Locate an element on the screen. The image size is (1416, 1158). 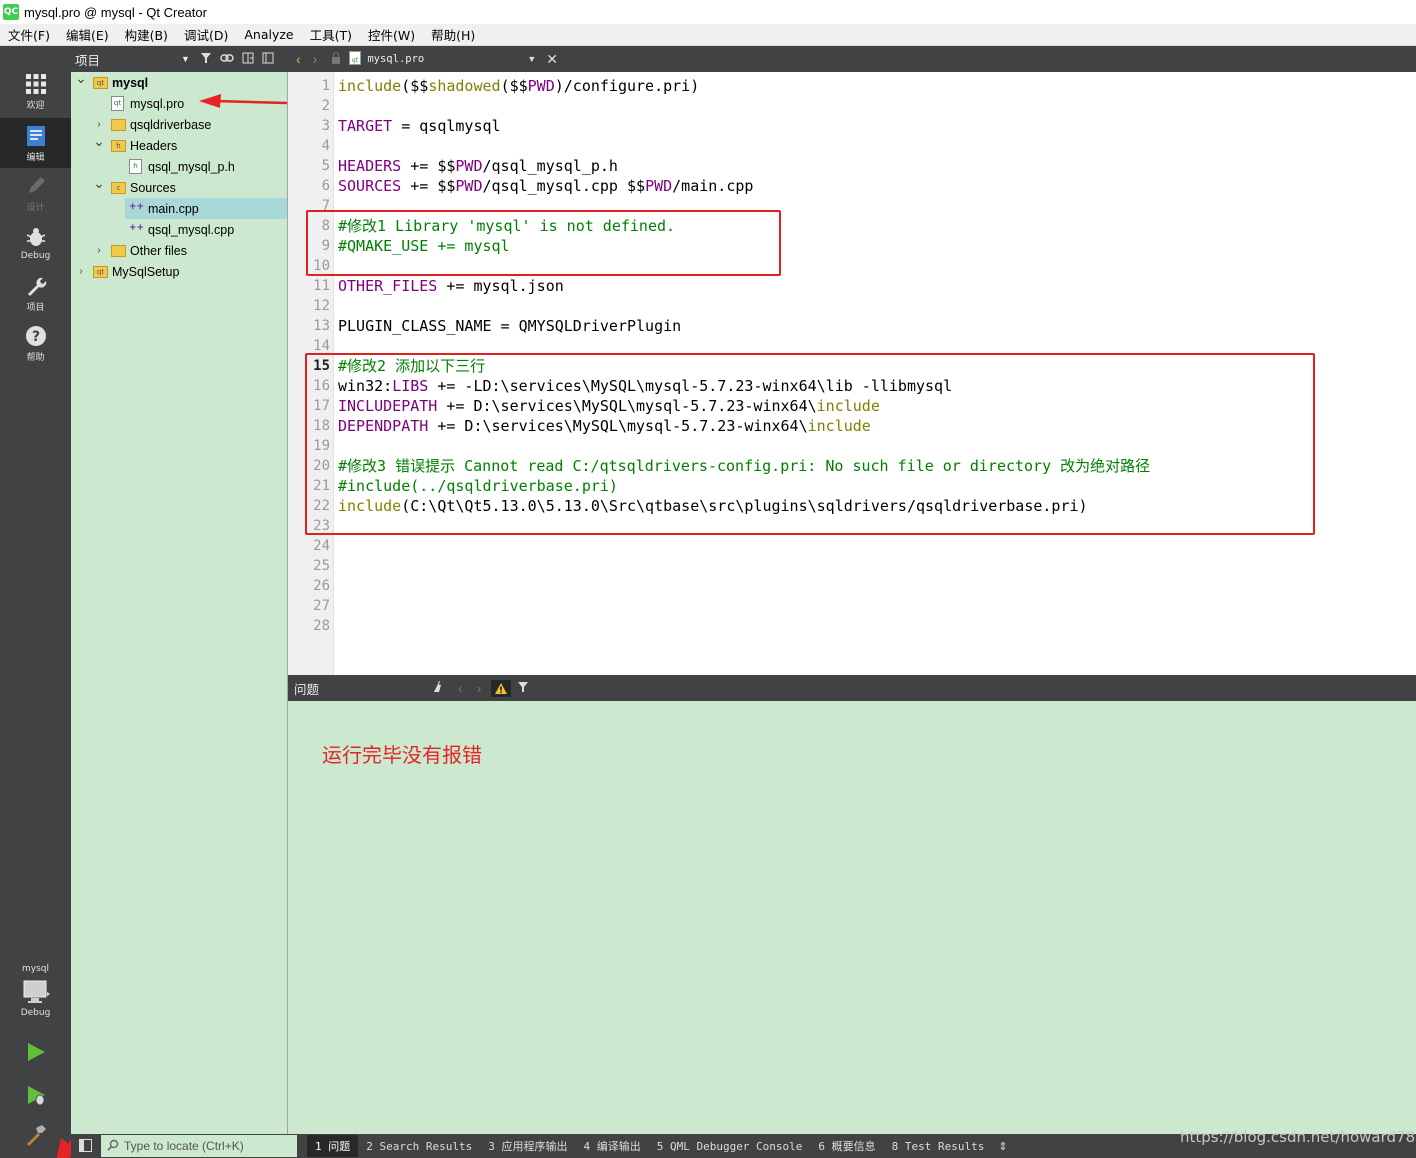
link-icon is located at coordinates (227, 59).